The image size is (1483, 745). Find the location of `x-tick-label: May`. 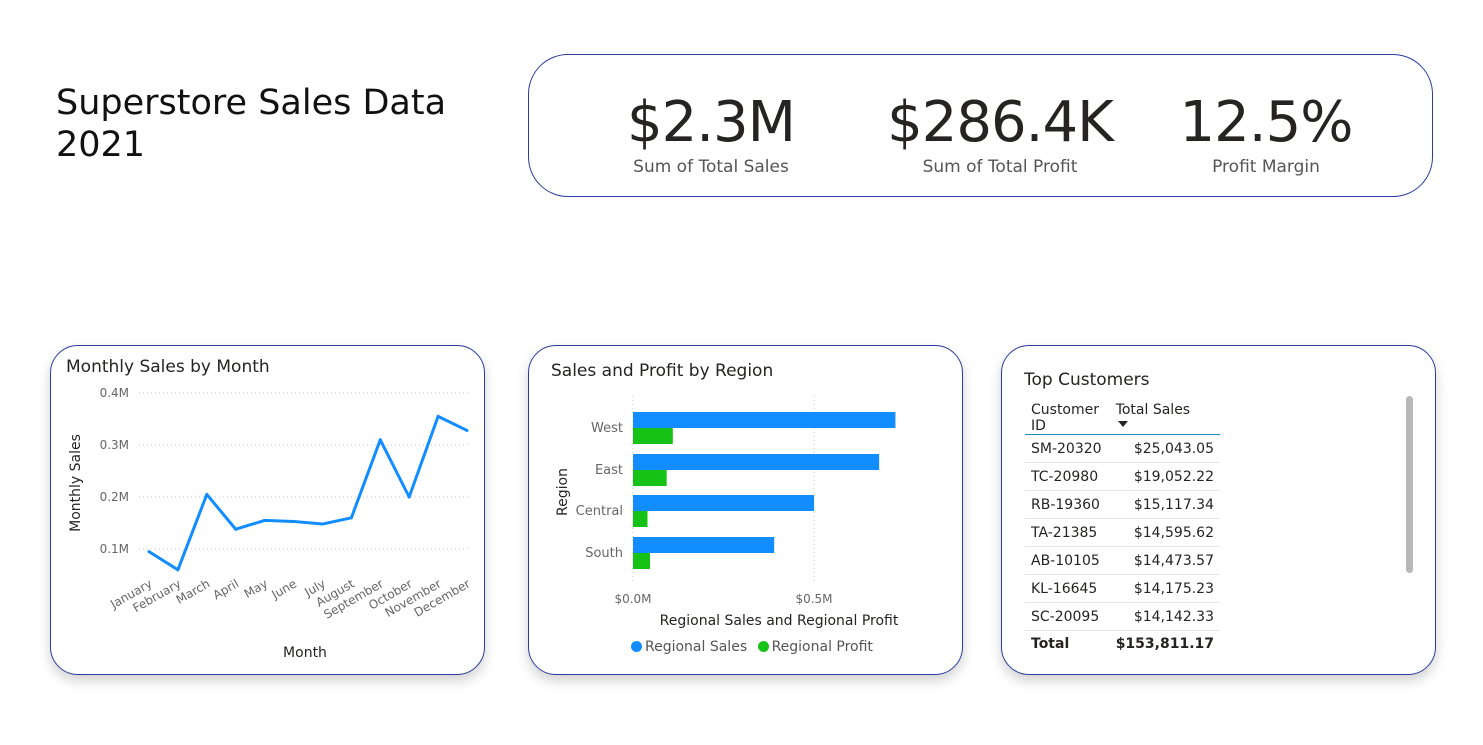

x-tick-label: May is located at coordinates (256, 588).